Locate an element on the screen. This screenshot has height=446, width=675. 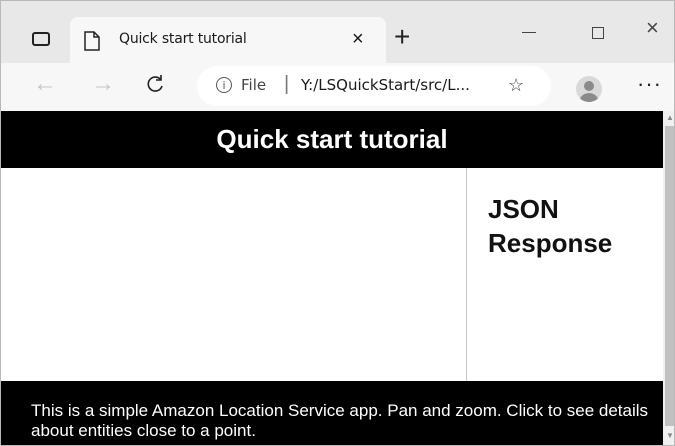
site-info-icon: i is located at coordinates (224, 85).